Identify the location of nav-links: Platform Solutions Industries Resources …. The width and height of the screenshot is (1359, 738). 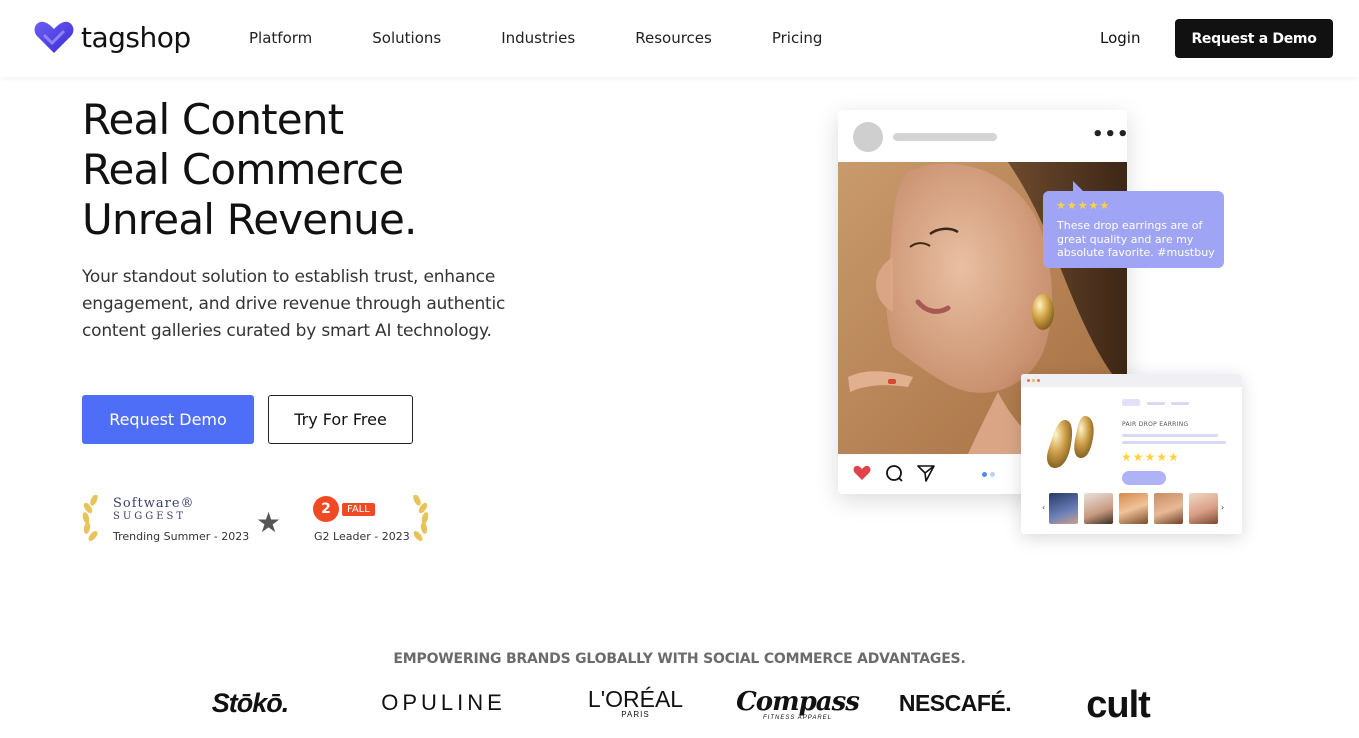
(565, 38).